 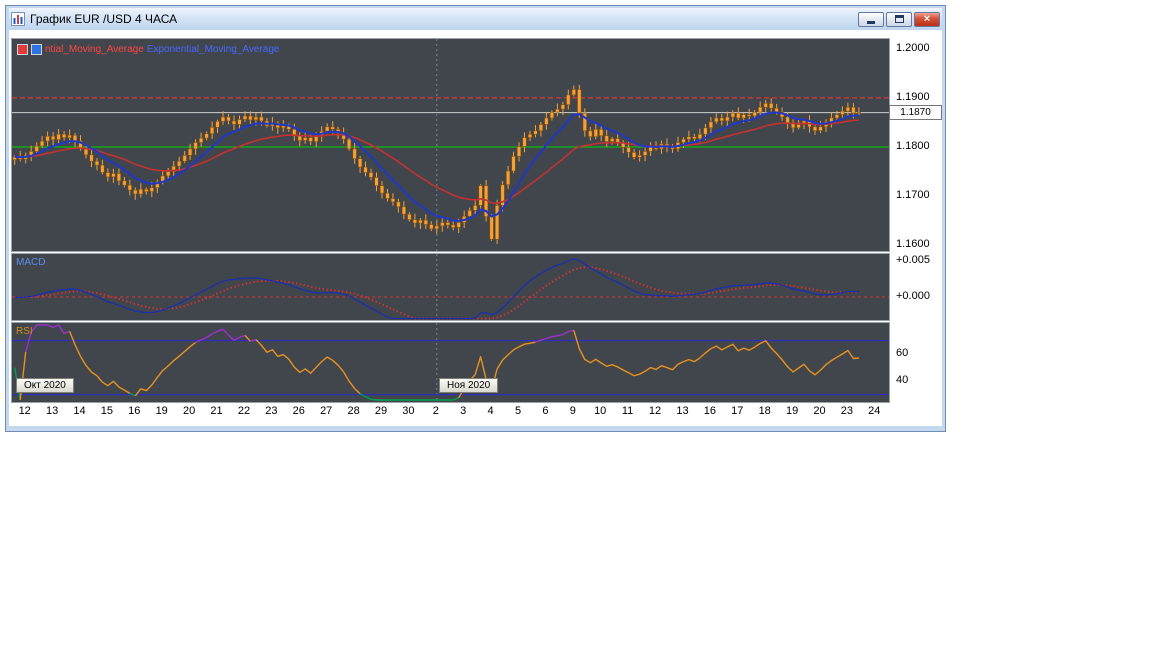 I want to click on window-title: График EUR /USD 4 ЧАСА, so click(x=104, y=19).